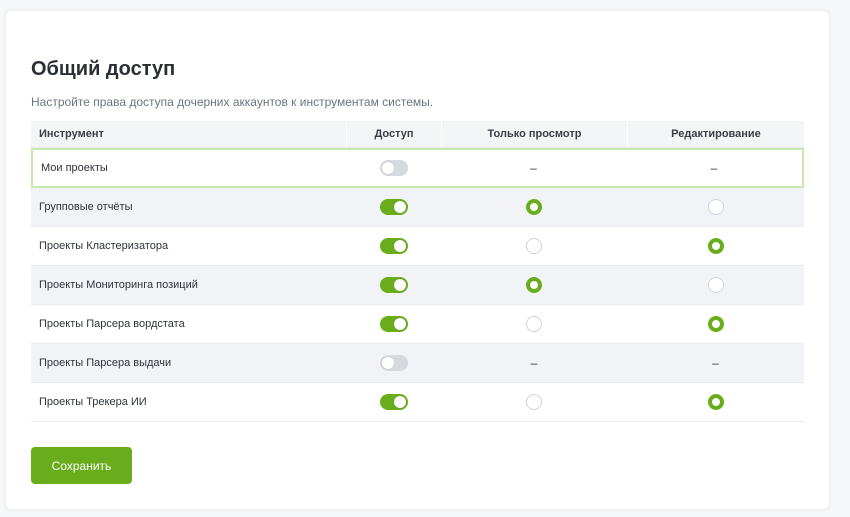  Describe the element at coordinates (86, 207) in the screenshot. I see `tool-name: Групповые отчёты` at that location.